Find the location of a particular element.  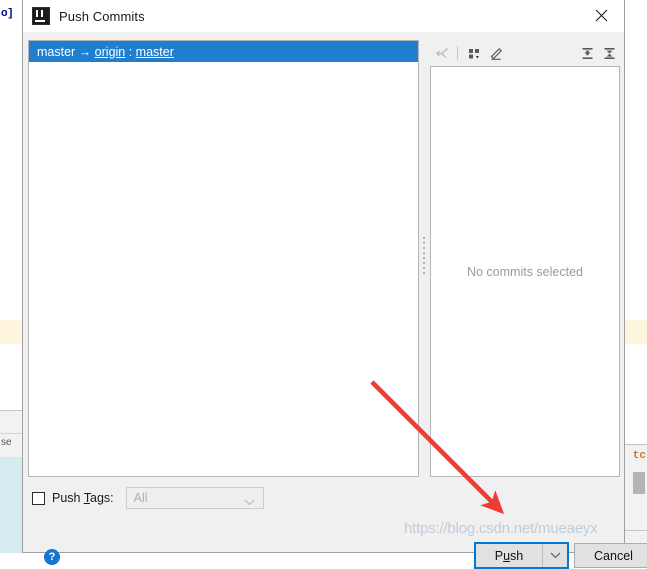

background-highlight-left is located at coordinates (11, 332).